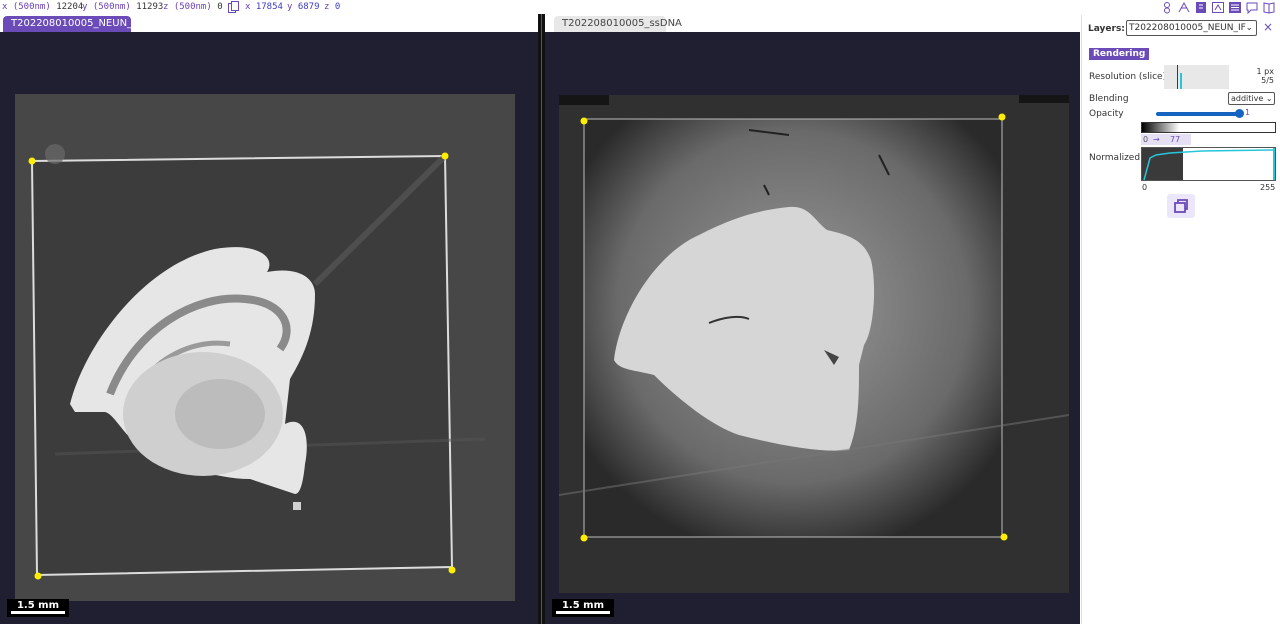 Image resolution: width=1280 pixels, height=624 pixels. Describe the element at coordinates (1201, 7) in the screenshot. I see `bookmark-icon` at that location.